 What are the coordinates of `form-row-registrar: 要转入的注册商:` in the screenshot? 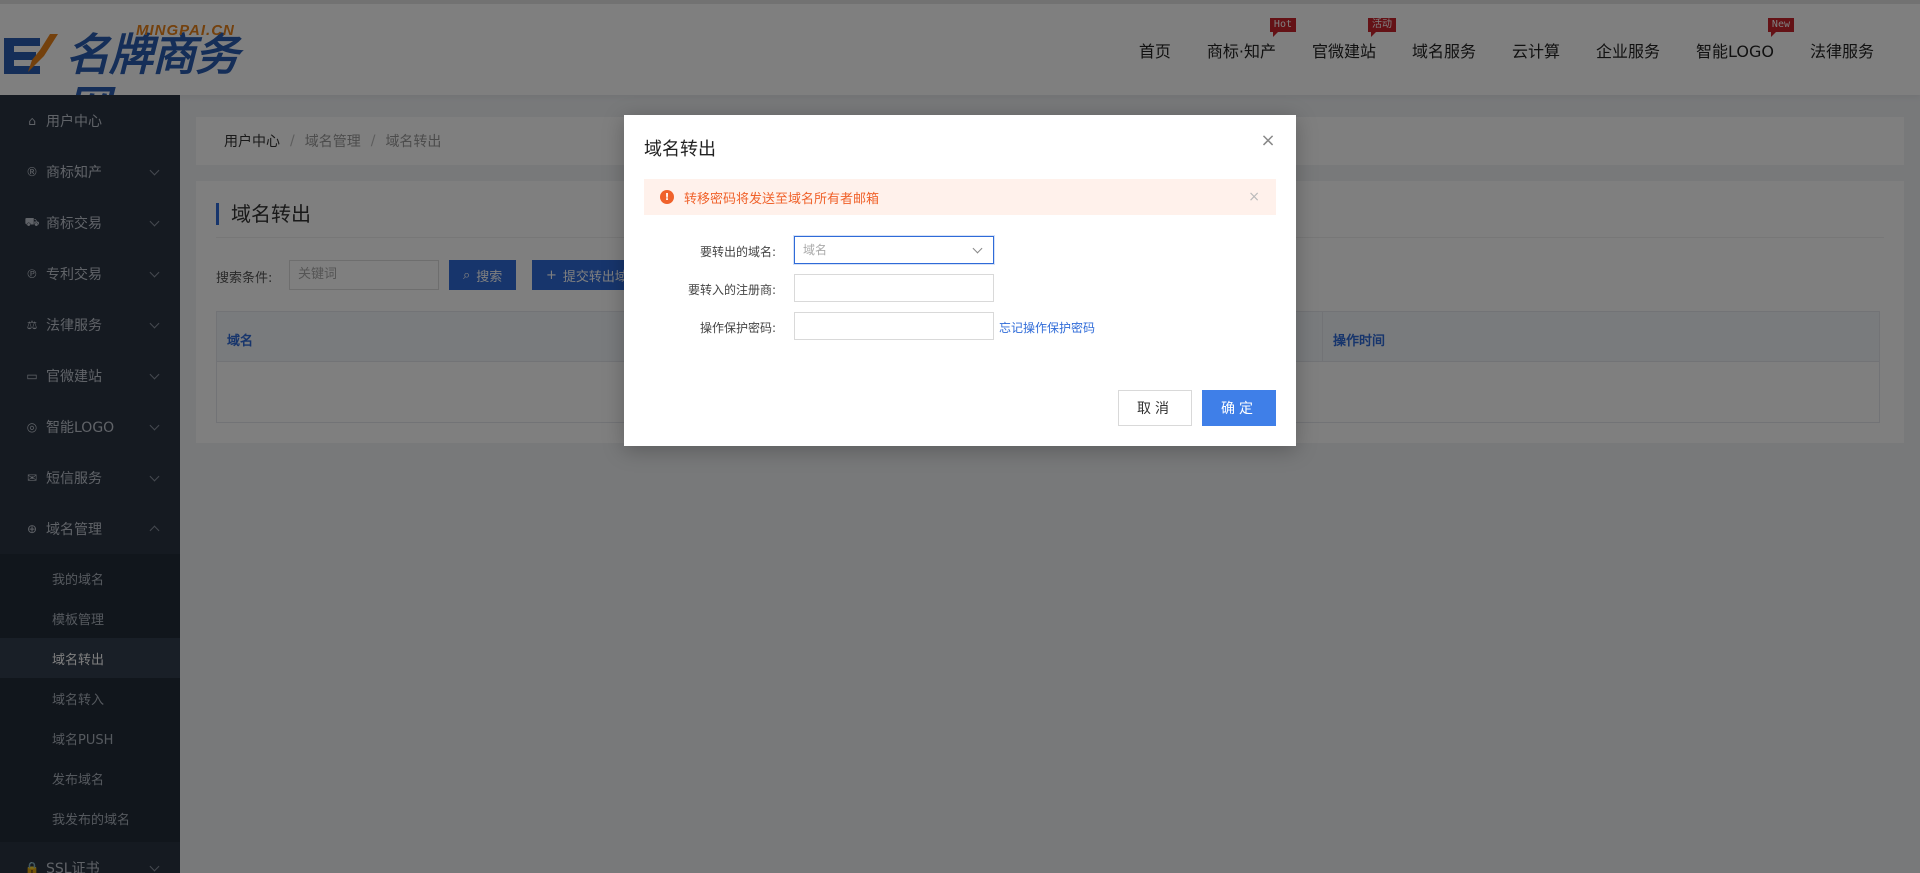 It's located at (960, 289).